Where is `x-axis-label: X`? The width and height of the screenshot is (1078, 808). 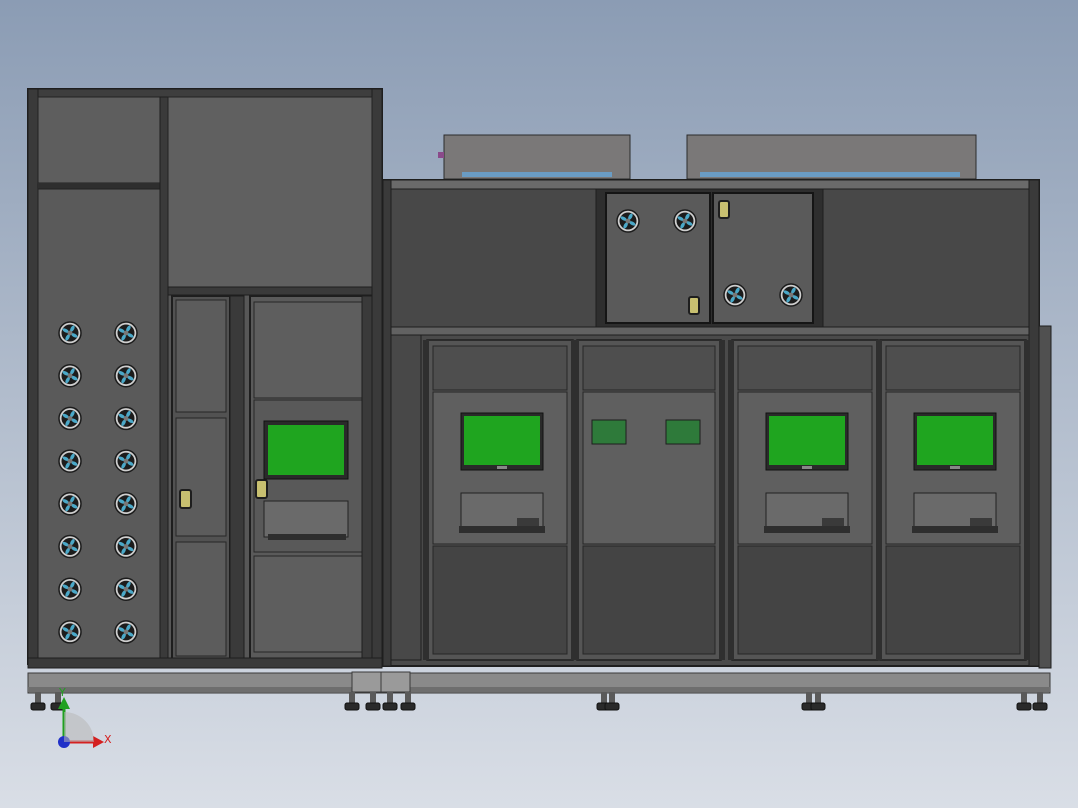 x-axis-label: X is located at coordinates (108, 739).